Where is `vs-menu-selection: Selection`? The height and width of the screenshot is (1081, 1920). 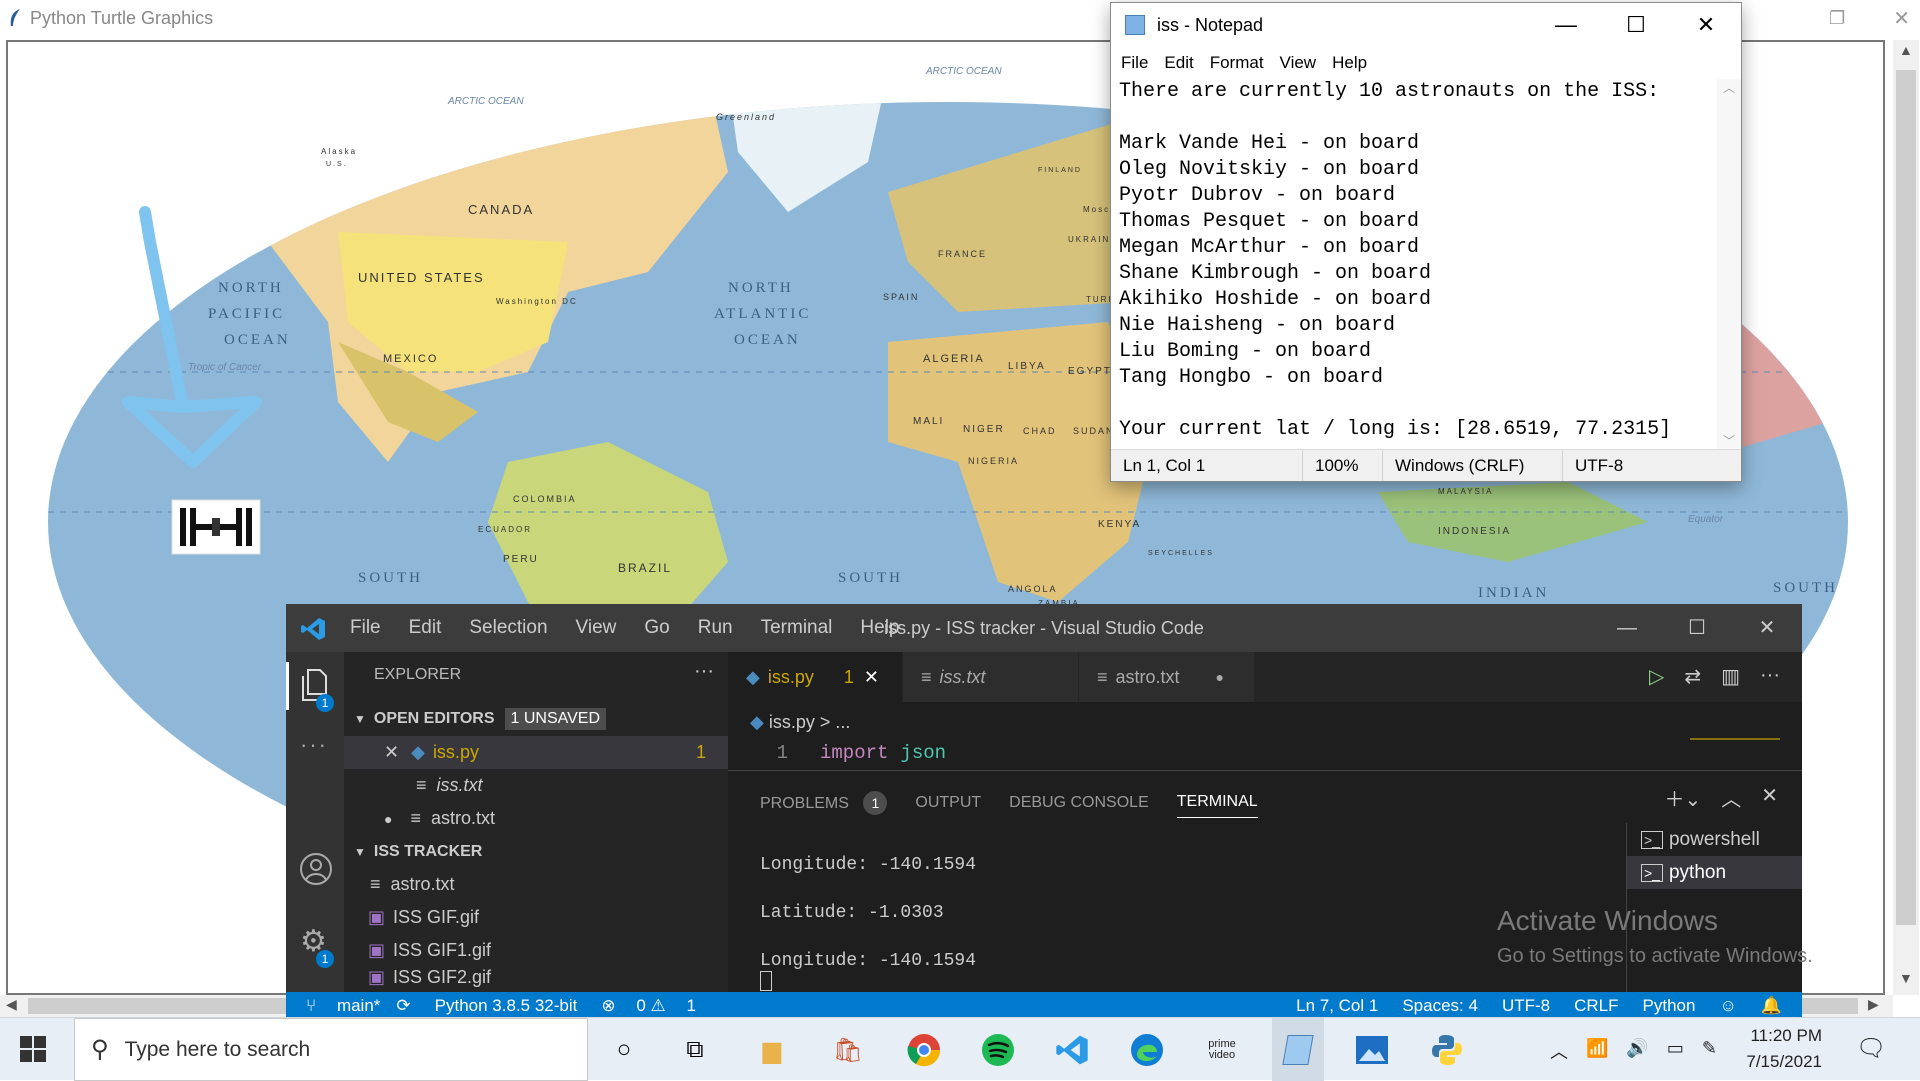 vs-menu-selection: Selection is located at coordinates (508, 628).